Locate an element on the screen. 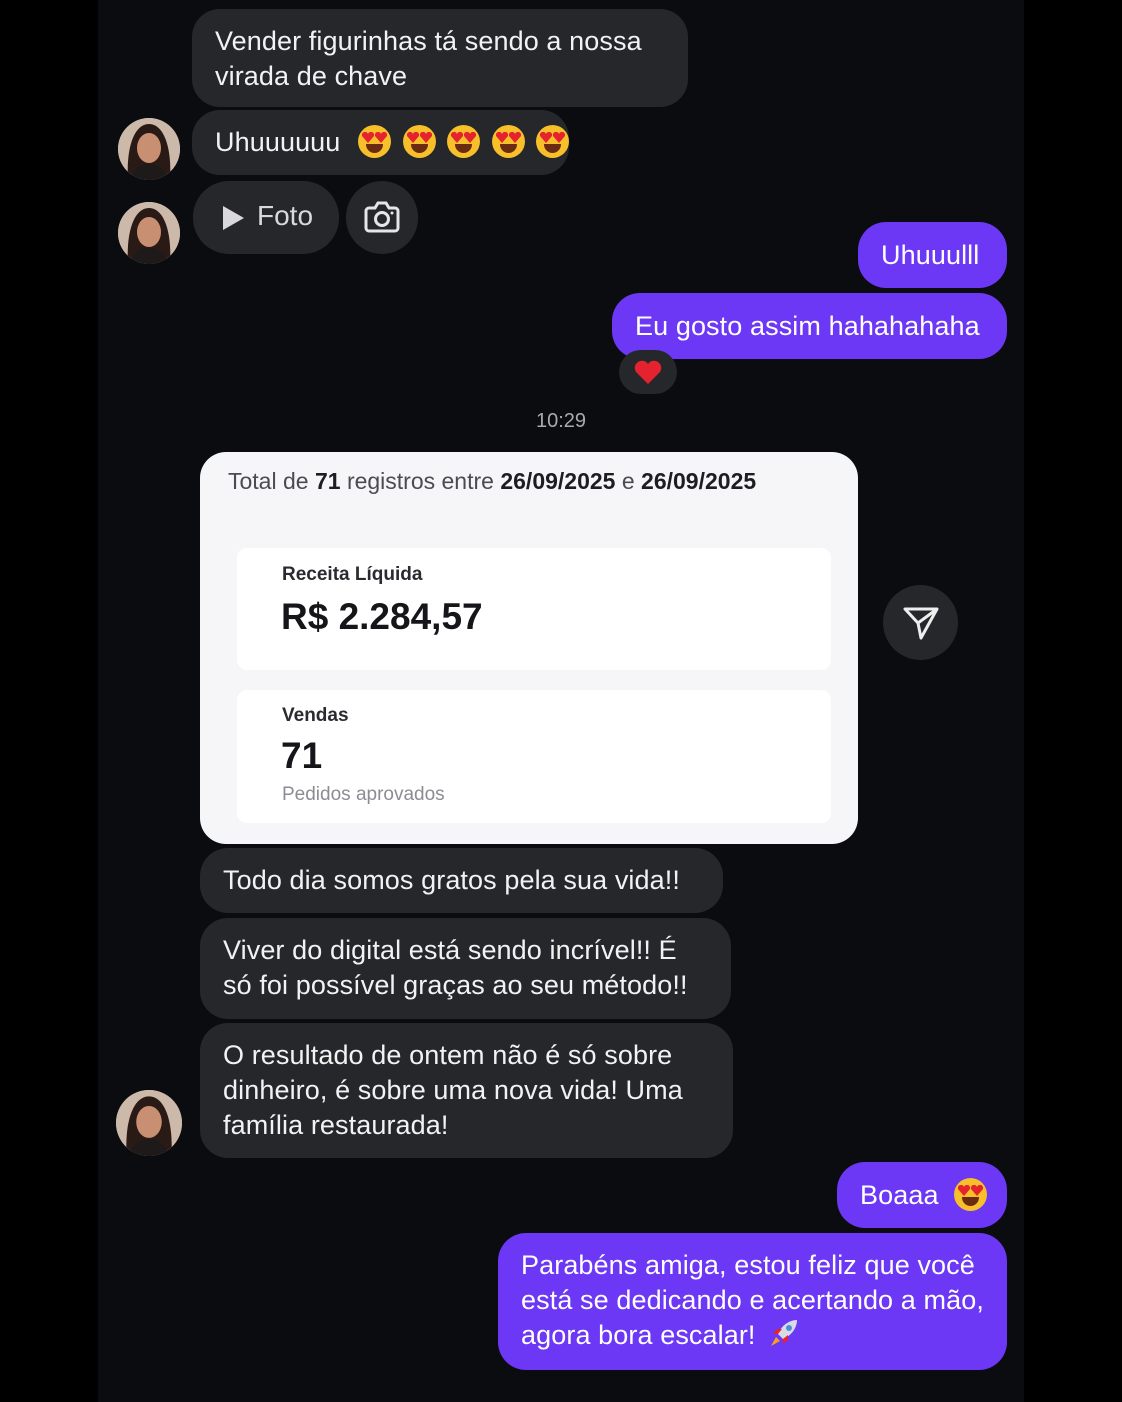 The image size is (1122, 1402). summary-date-start: 26/09/2025 is located at coordinates (558, 481).